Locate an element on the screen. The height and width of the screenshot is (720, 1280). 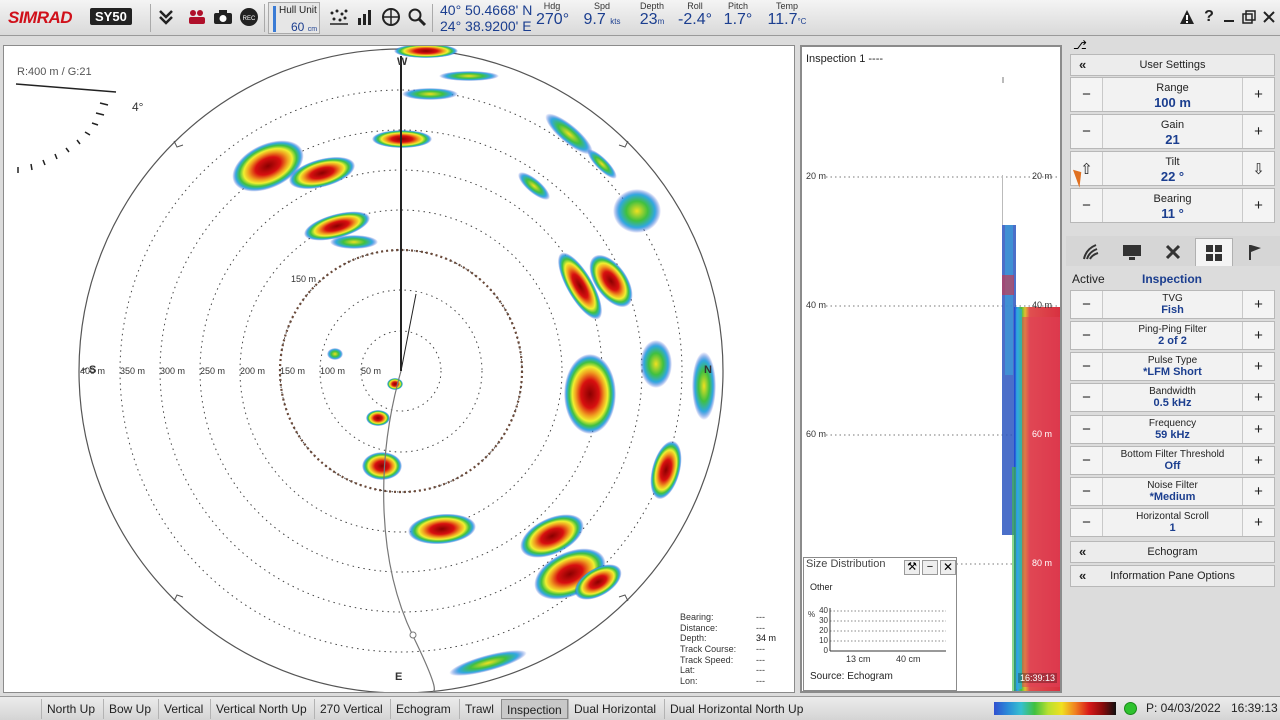
mode-button-north-up: North Up is located at coordinates (70, 709).